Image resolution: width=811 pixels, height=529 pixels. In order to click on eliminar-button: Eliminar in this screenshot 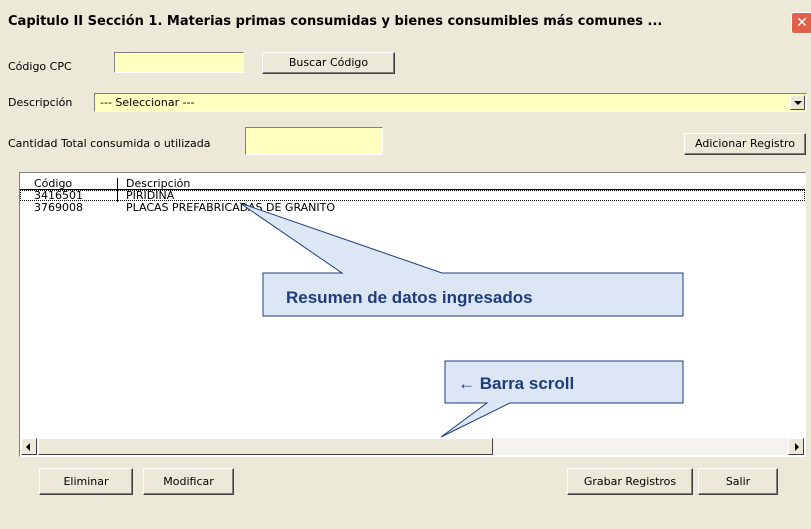, I will do `click(86, 481)`.